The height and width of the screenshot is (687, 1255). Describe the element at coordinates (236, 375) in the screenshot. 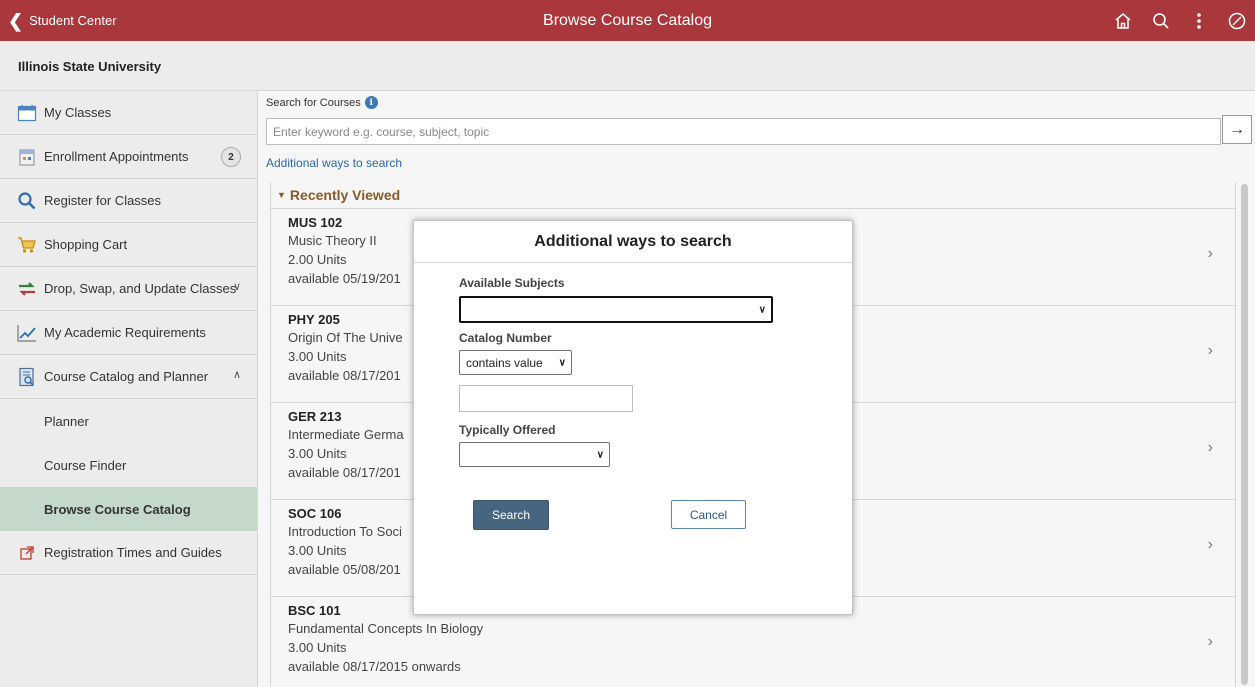

I see `chevron-up-icon: ∧` at that location.